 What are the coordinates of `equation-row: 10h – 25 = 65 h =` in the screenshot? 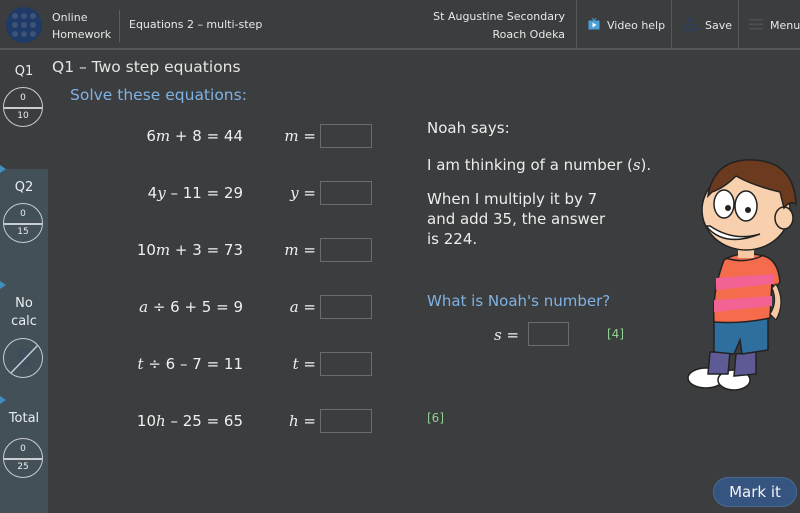 It's located at (220, 422).